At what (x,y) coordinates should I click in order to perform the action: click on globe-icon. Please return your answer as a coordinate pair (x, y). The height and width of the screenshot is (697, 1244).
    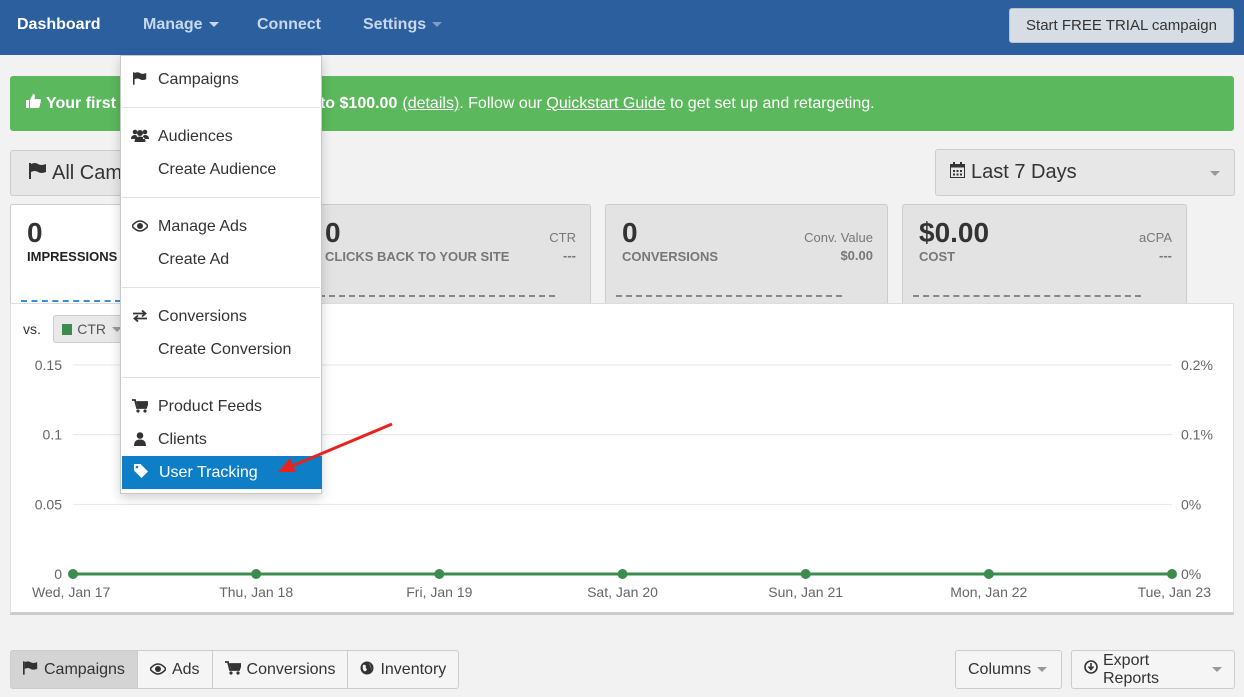
    Looking at the image, I should click on (367, 669).